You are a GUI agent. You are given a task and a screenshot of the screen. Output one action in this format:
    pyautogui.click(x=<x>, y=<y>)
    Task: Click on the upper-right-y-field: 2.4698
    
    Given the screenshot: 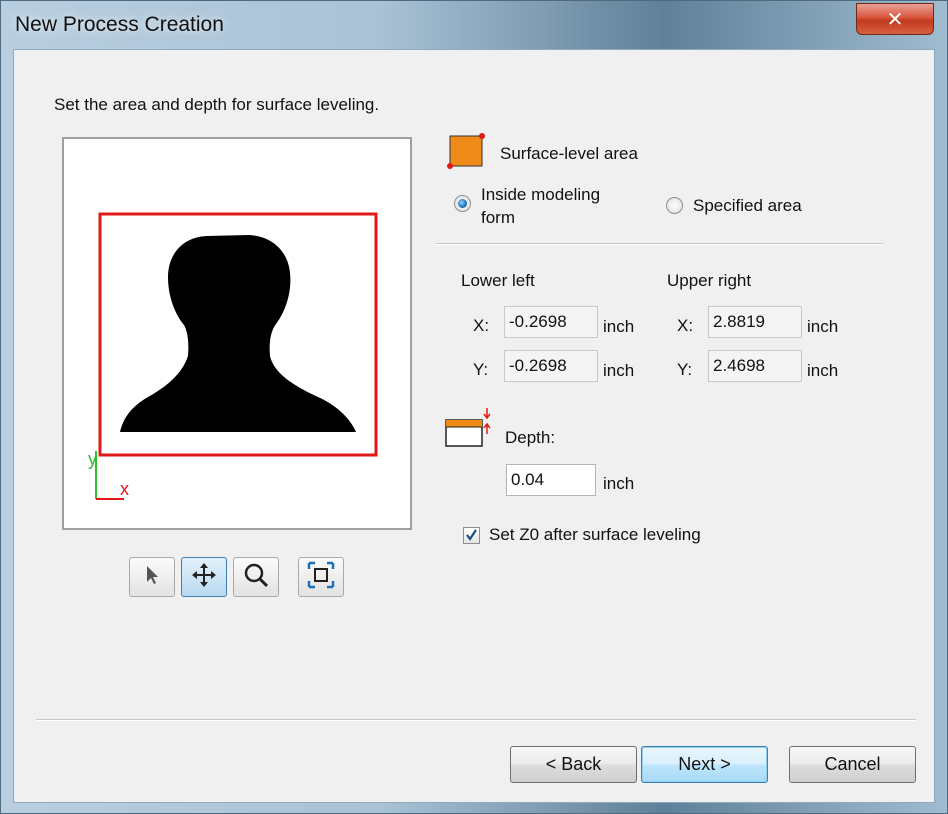 What is the action you would take?
    pyautogui.click(x=755, y=366)
    